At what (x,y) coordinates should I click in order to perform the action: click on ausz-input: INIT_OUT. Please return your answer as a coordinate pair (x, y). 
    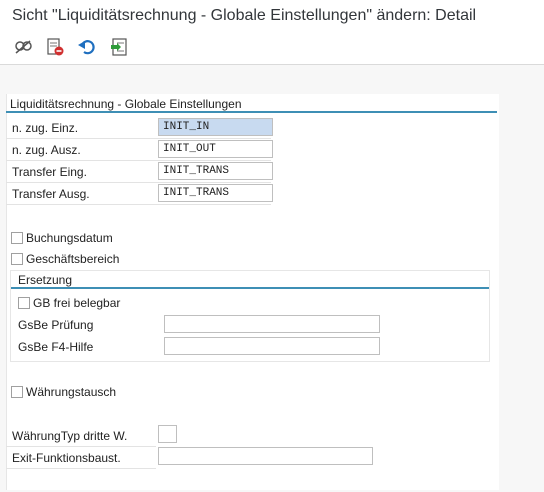
    Looking at the image, I should click on (215, 149).